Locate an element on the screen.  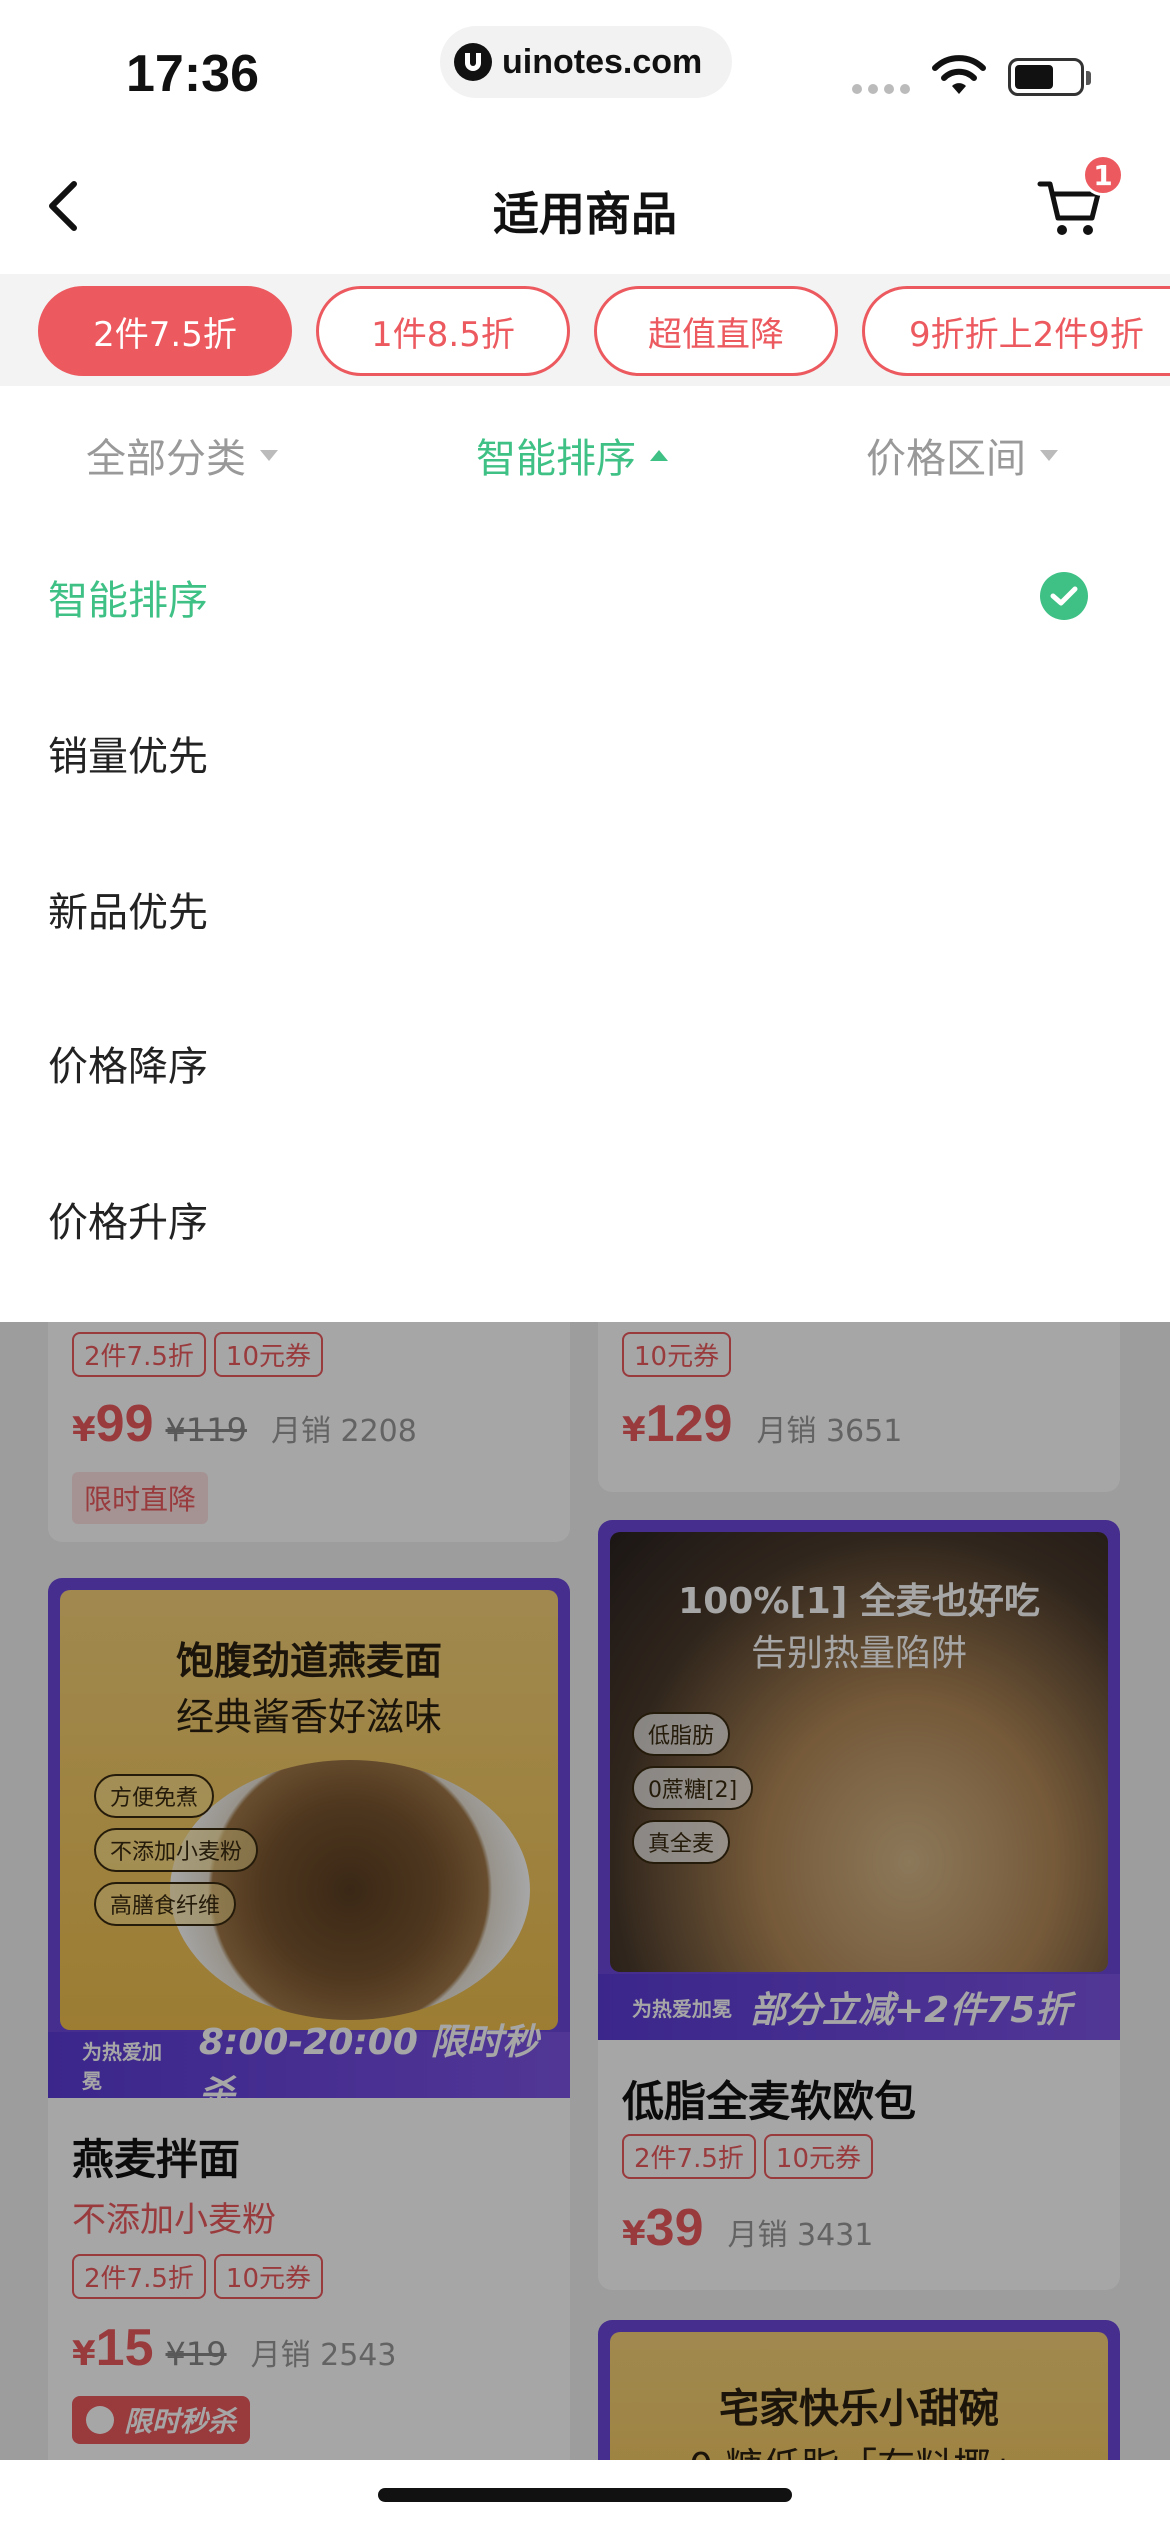
promo-chip: 2件7.5折 is located at coordinates (165, 331).